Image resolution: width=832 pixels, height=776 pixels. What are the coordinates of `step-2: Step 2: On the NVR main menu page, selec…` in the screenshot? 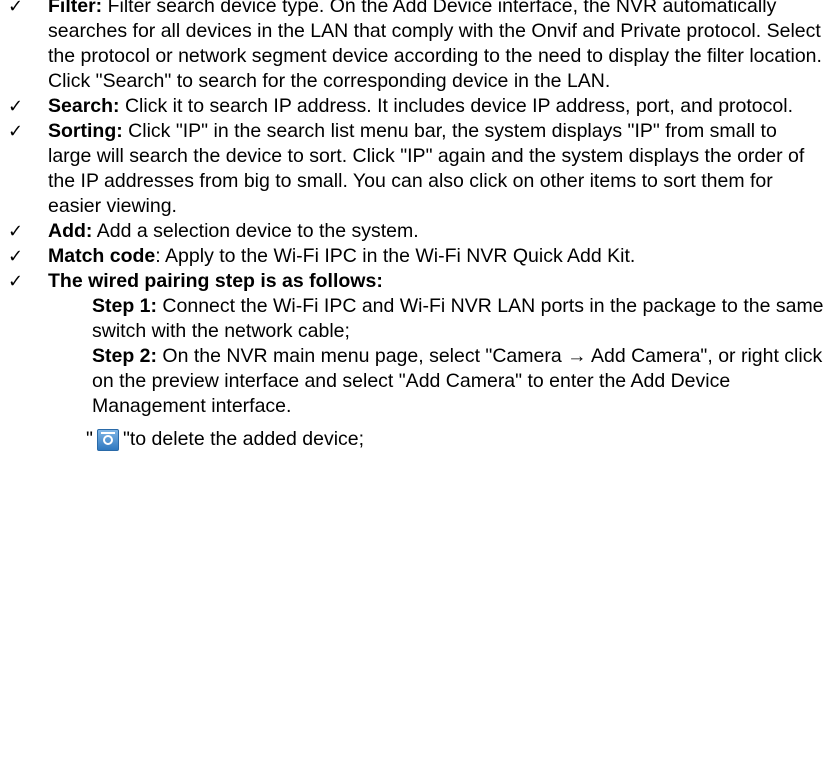 It's located at (458, 381).